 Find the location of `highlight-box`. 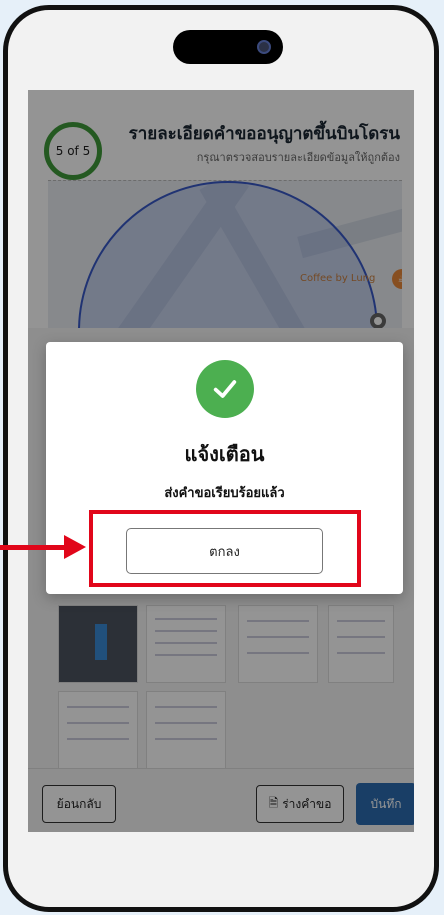

highlight-box is located at coordinates (225, 548).